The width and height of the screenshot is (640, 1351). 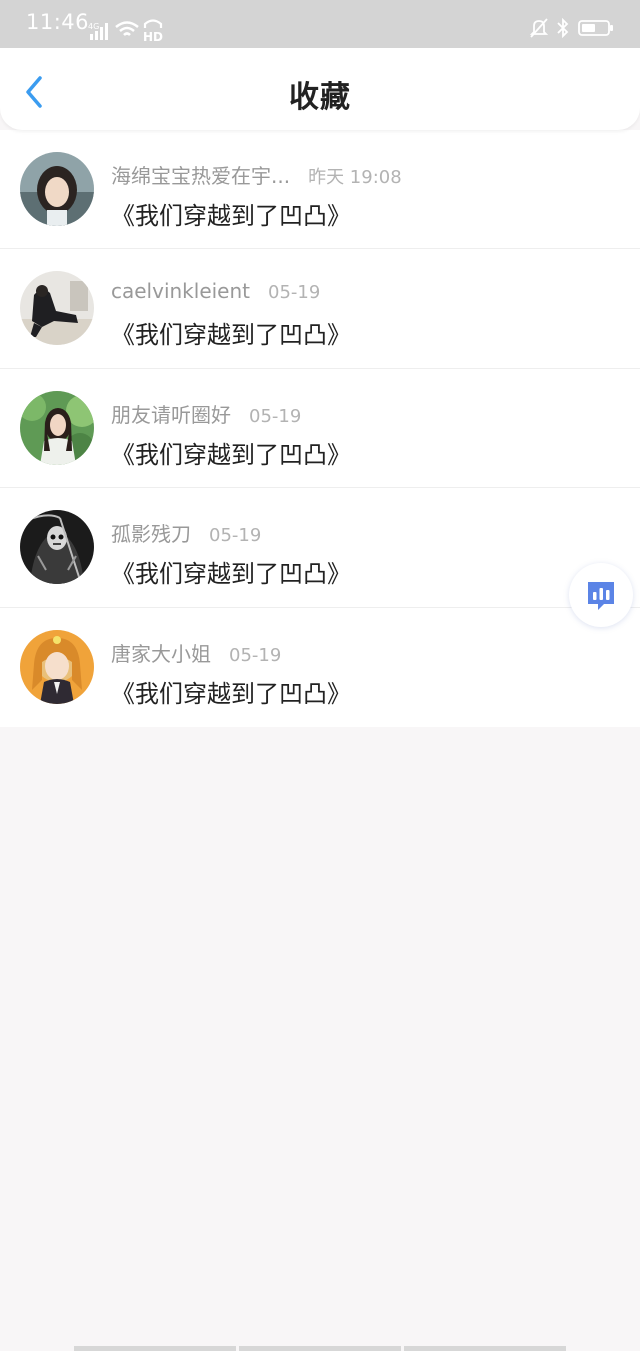 I want to click on list-item: 朋友请听圈好 05-19 《我们穿越到了凹凸》, so click(x=320, y=429).